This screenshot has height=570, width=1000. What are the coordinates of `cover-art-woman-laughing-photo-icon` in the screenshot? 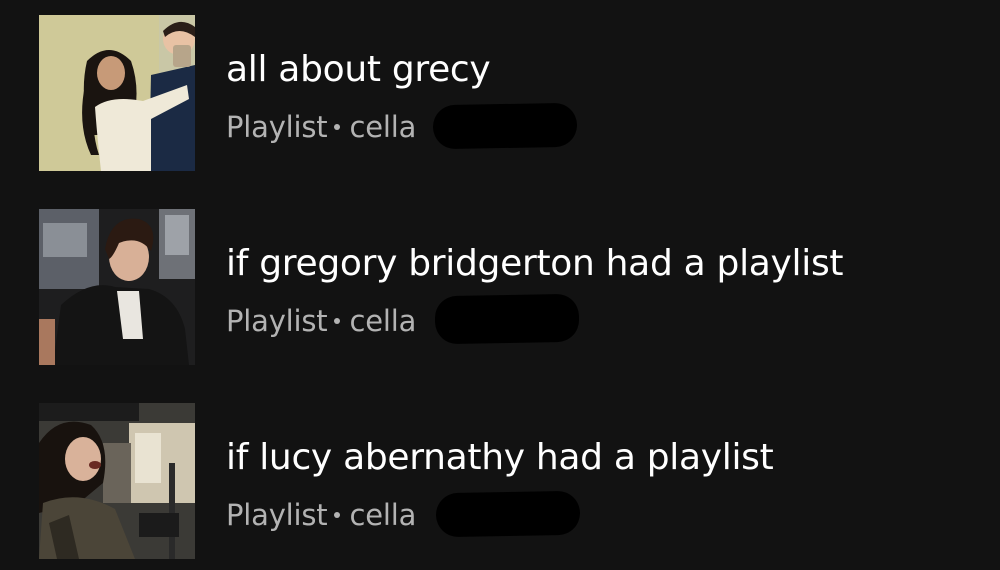 It's located at (117, 481).